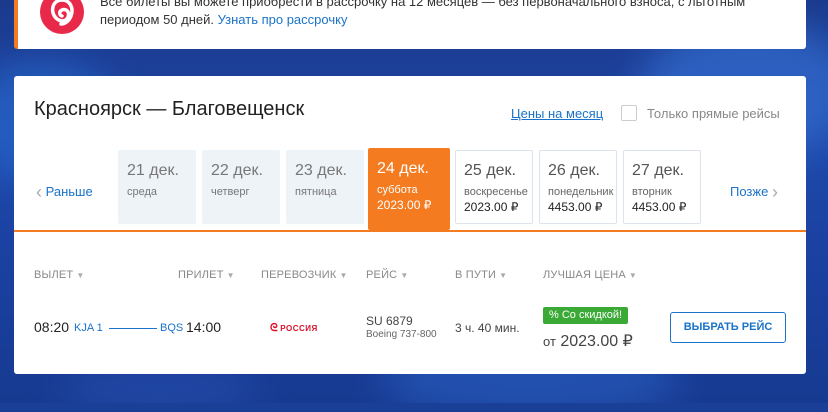 This screenshot has width=828, height=412. What do you see at coordinates (496, 192) in the screenshot?
I see `date-weekday: воскресенье` at bounding box center [496, 192].